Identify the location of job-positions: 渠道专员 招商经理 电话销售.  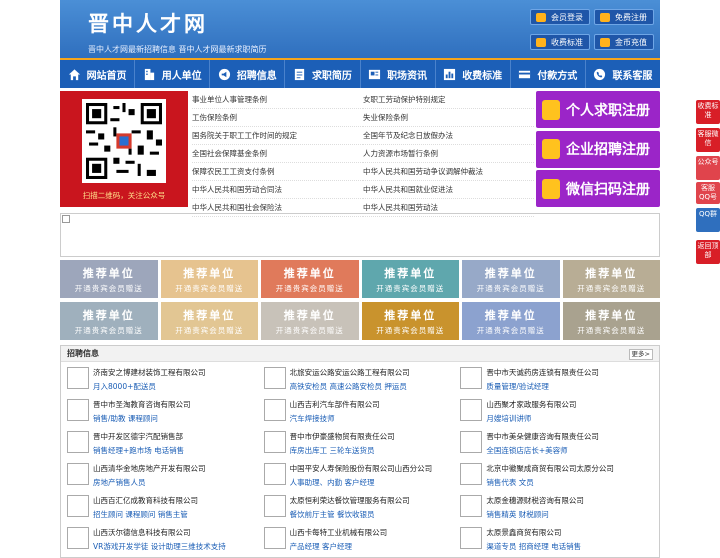
(570, 546).